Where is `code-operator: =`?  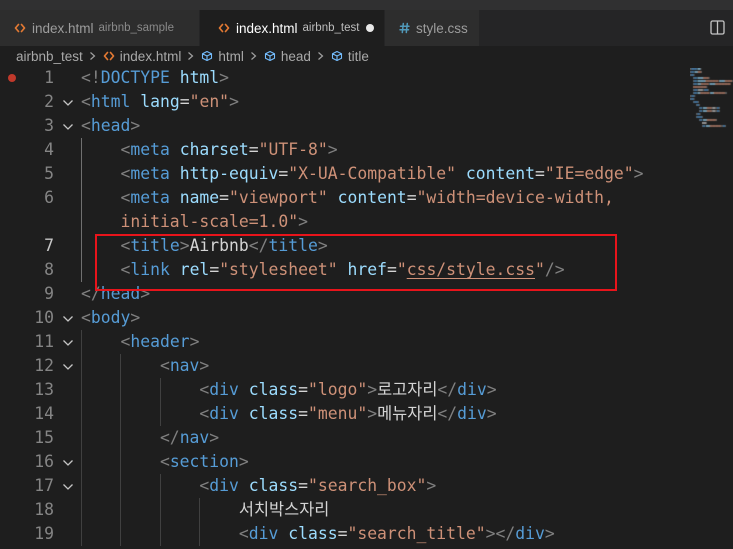
code-operator: = is located at coordinates (253, 149).